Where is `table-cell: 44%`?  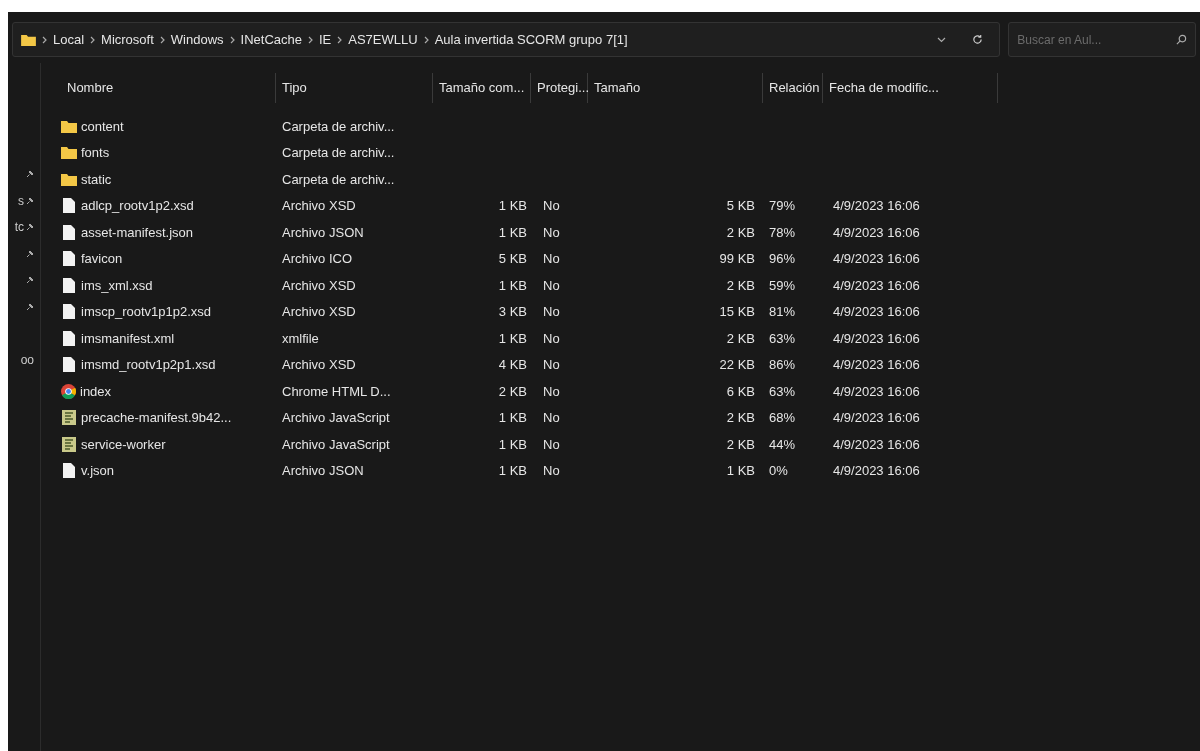
table-cell: 44% is located at coordinates (782, 444).